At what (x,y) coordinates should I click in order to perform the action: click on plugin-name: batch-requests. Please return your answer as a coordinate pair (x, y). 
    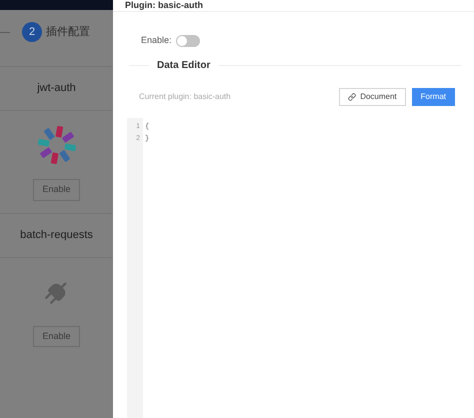
    Looking at the image, I should click on (56, 235).